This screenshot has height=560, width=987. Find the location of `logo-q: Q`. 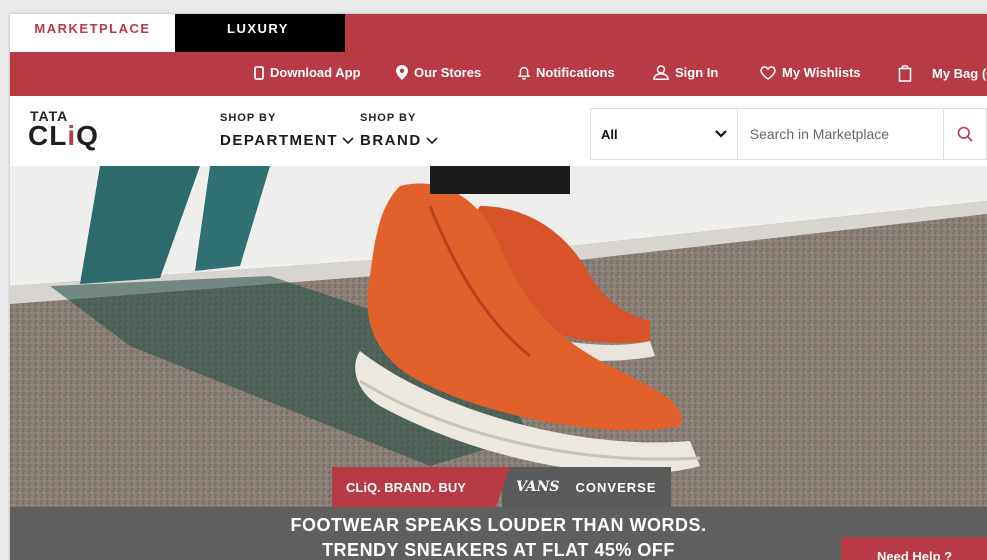

logo-q: Q is located at coordinates (87, 135).